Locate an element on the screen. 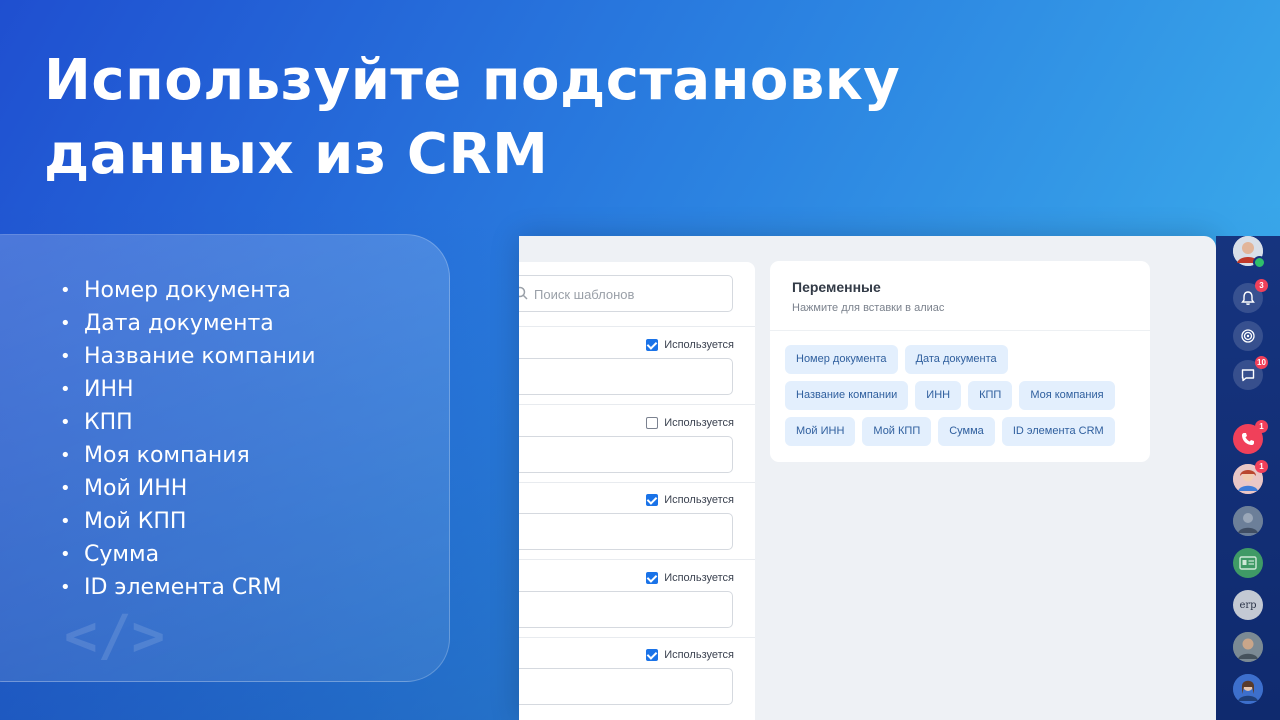 This screenshot has width=1280, height=720. bell-icon is located at coordinates (1248, 298).